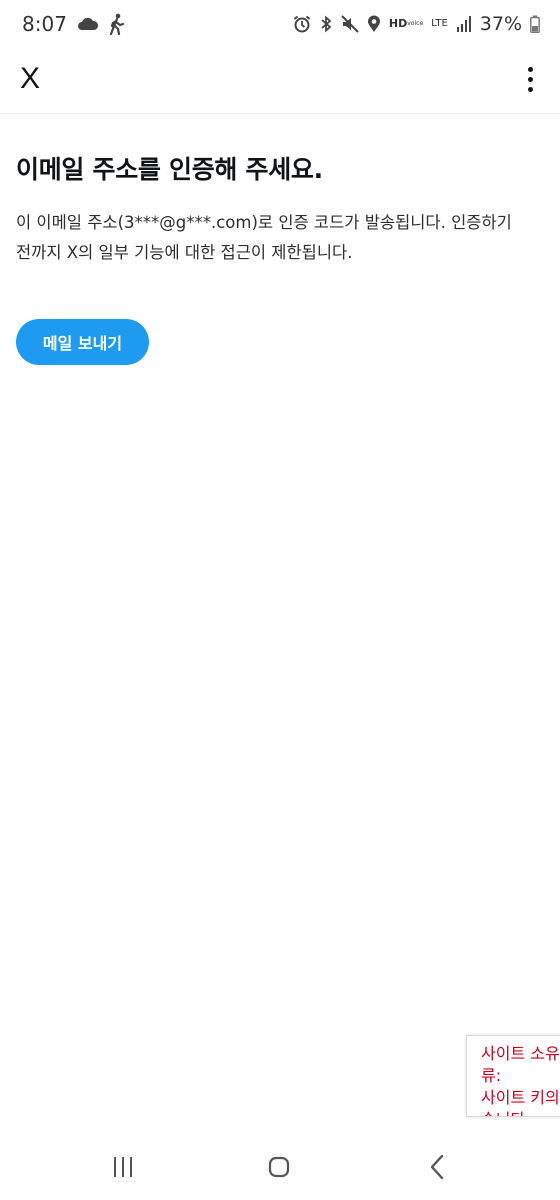 The image size is (560, 1200). Describe the element at coordinates (491, 1075) in the screenshot. I see `toast-line-2: 류:` at that location.